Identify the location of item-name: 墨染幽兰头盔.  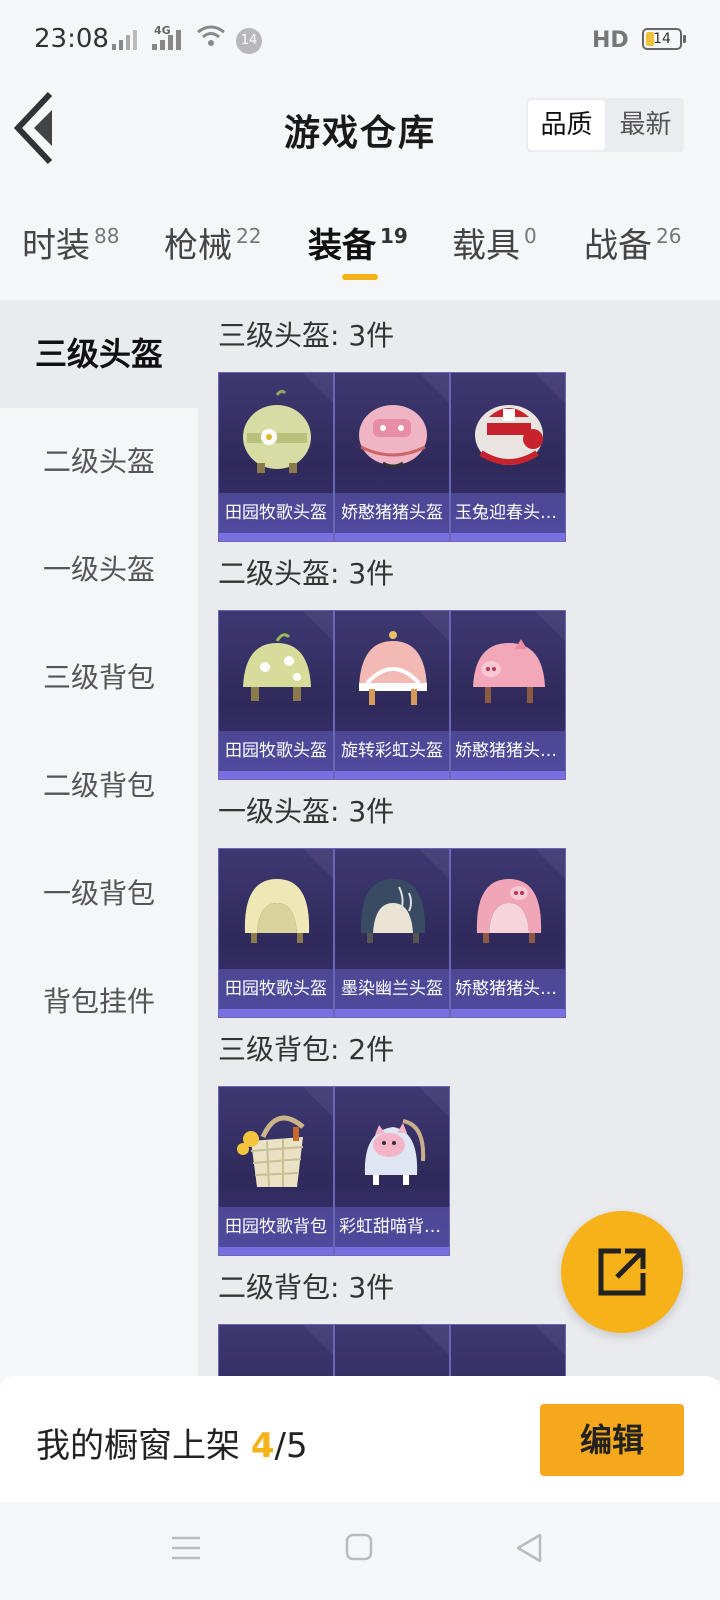
(392, 989).